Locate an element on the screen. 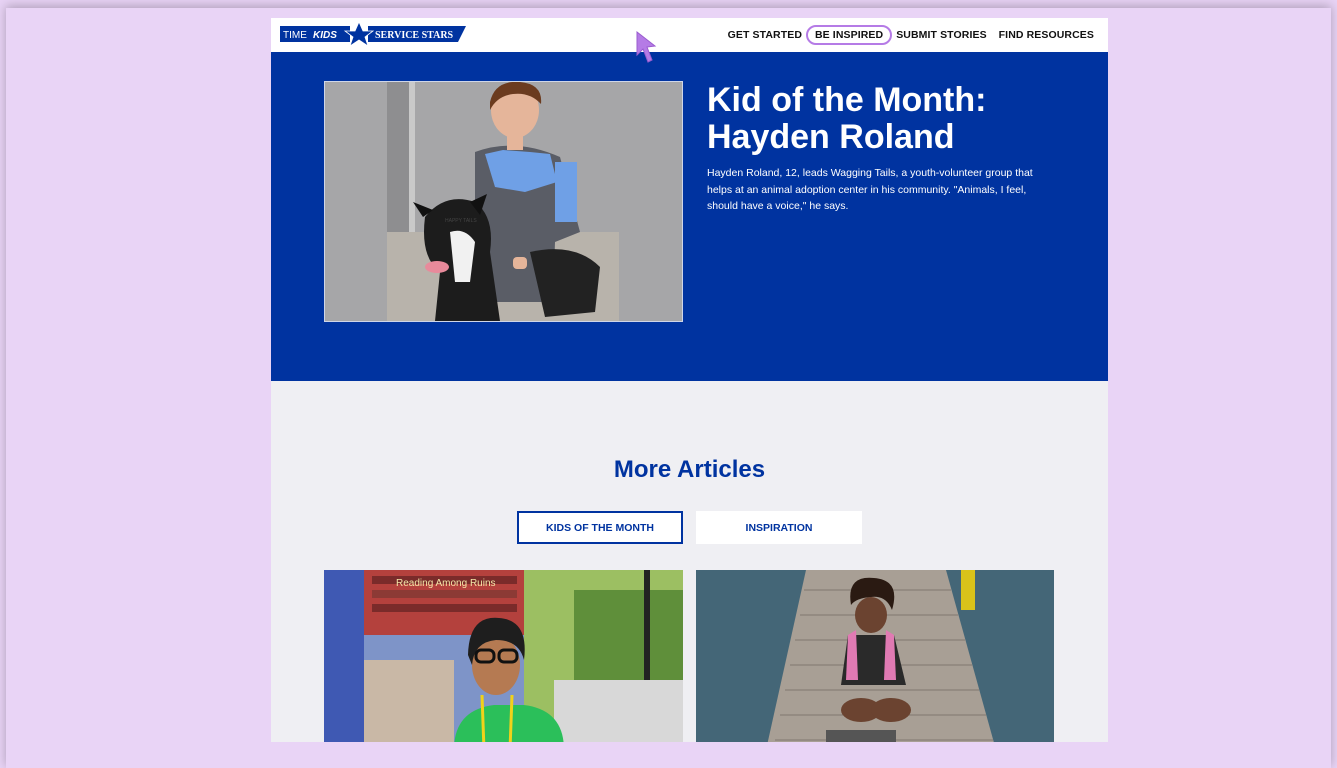  star-icon is located at coordinates (359, 34).